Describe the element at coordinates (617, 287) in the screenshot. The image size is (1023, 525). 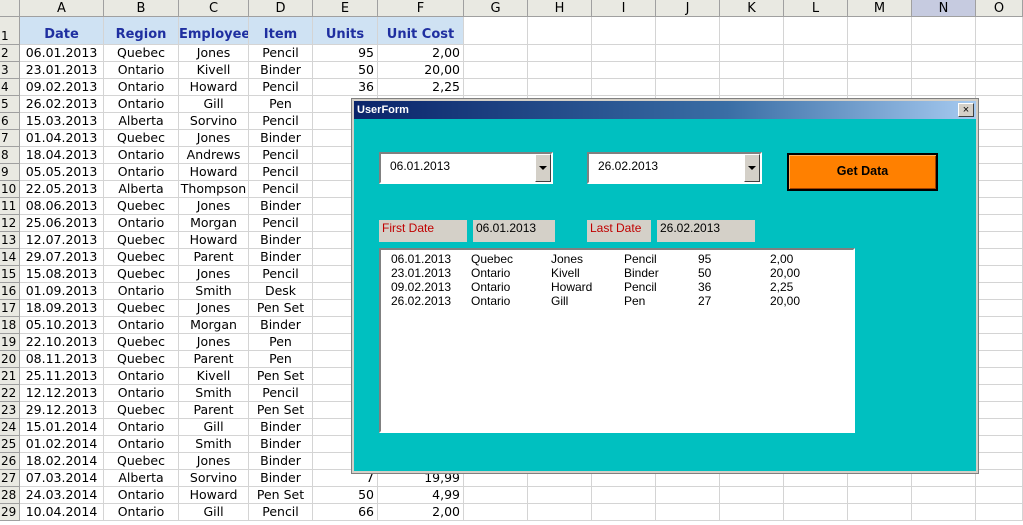
I see `list-item: 09.02.2013 Ontario Howard Pencil 36 2,25` at that location.